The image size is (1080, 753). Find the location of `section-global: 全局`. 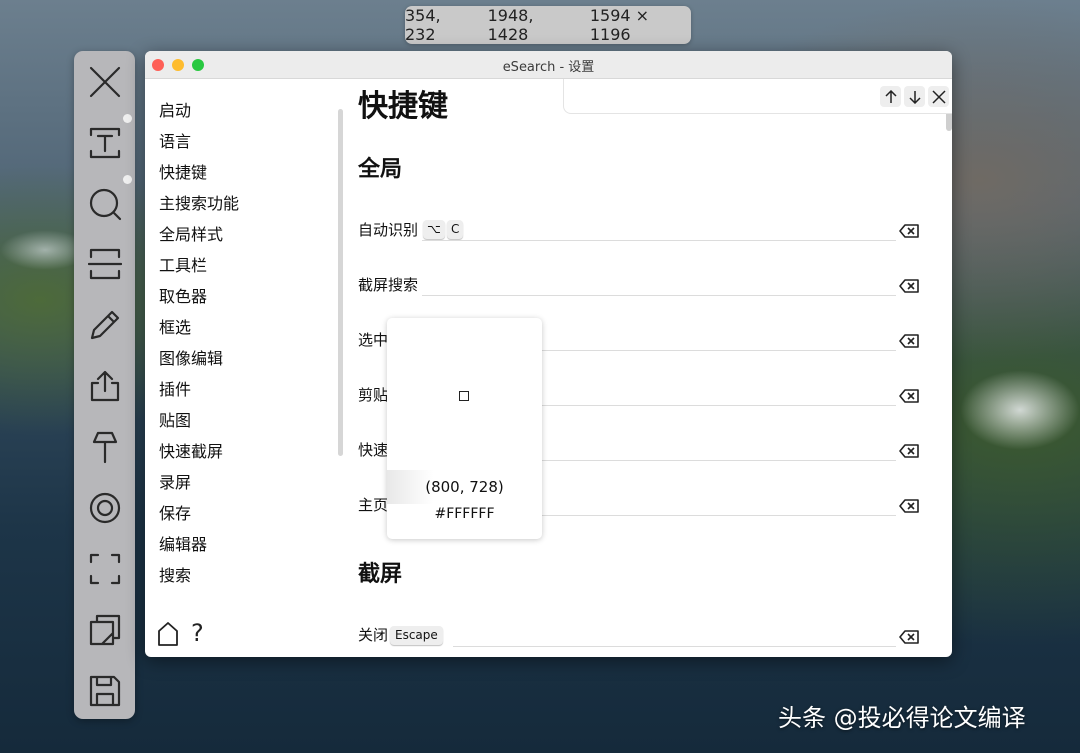

section-global: 全局 is located at coordinates (380, 169).